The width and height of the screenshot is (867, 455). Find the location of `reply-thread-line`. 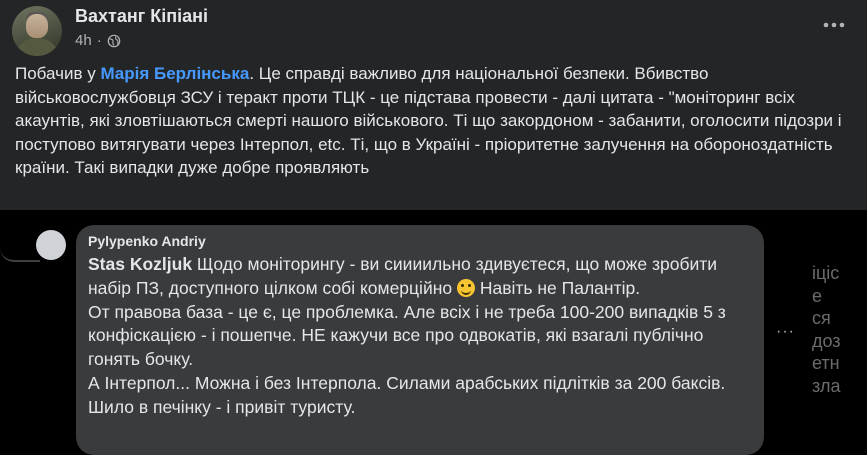

reply-thread-line is located at coordinates (20, 246).